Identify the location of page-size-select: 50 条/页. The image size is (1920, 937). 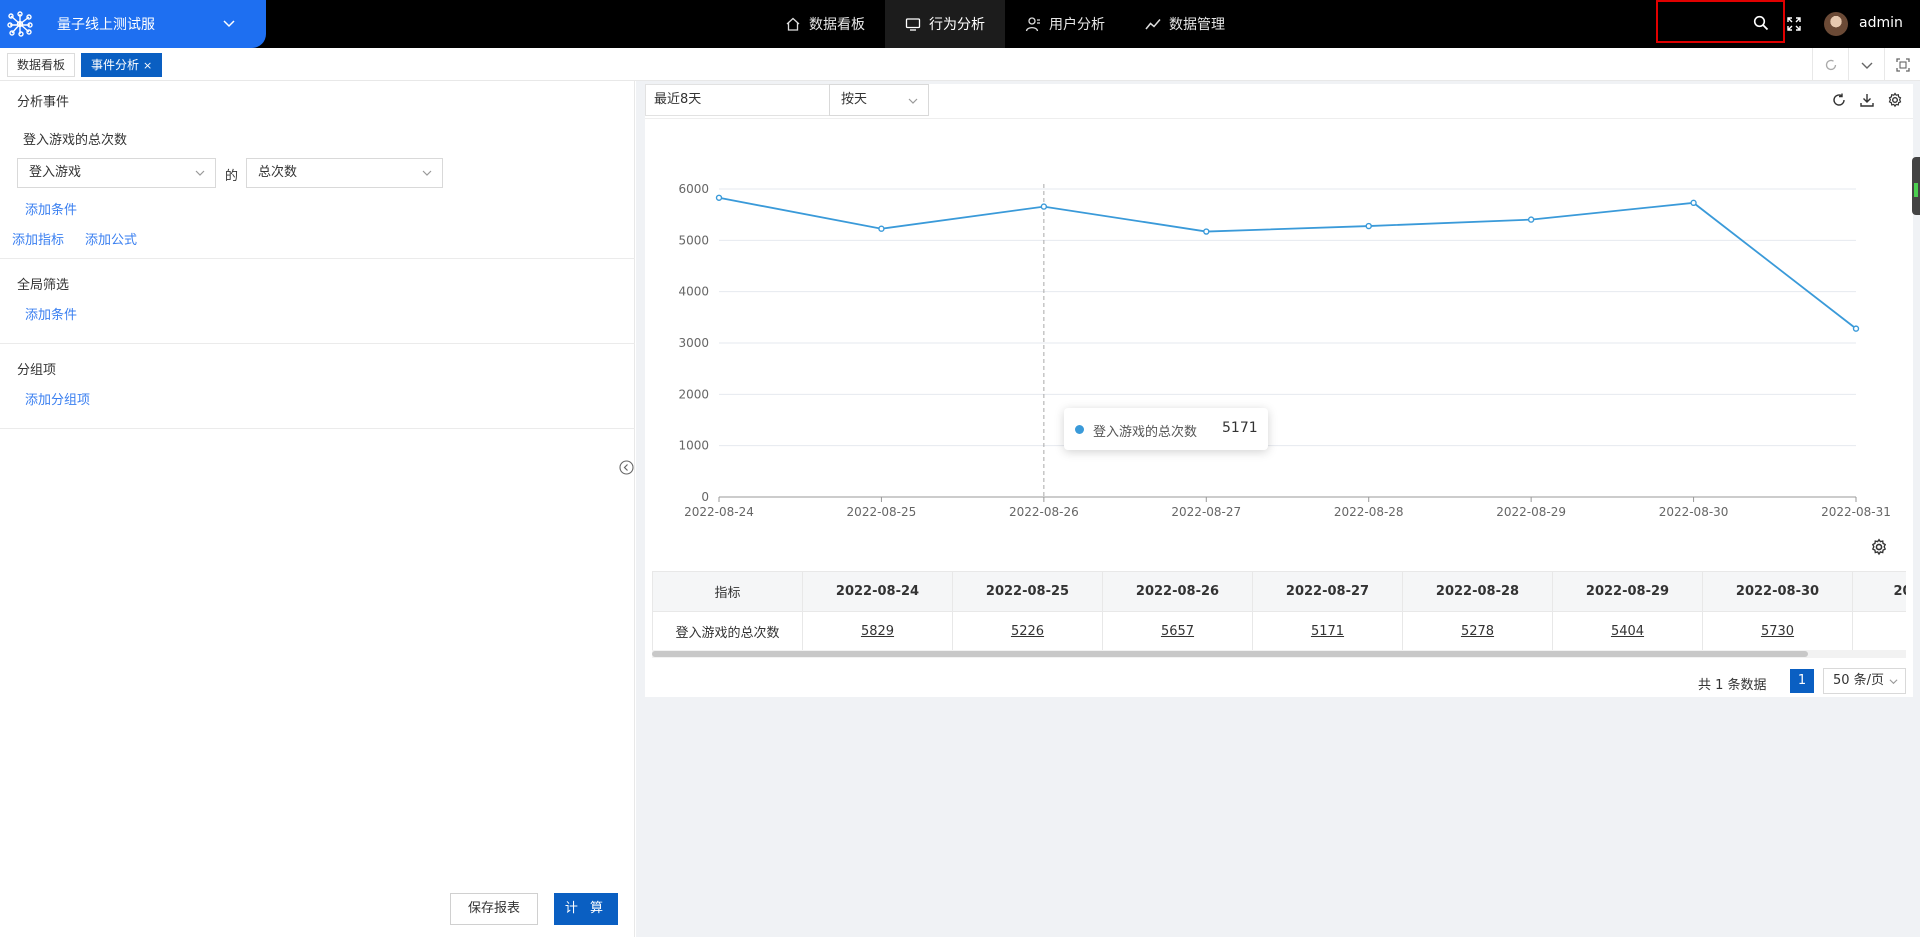
(1864, 681).